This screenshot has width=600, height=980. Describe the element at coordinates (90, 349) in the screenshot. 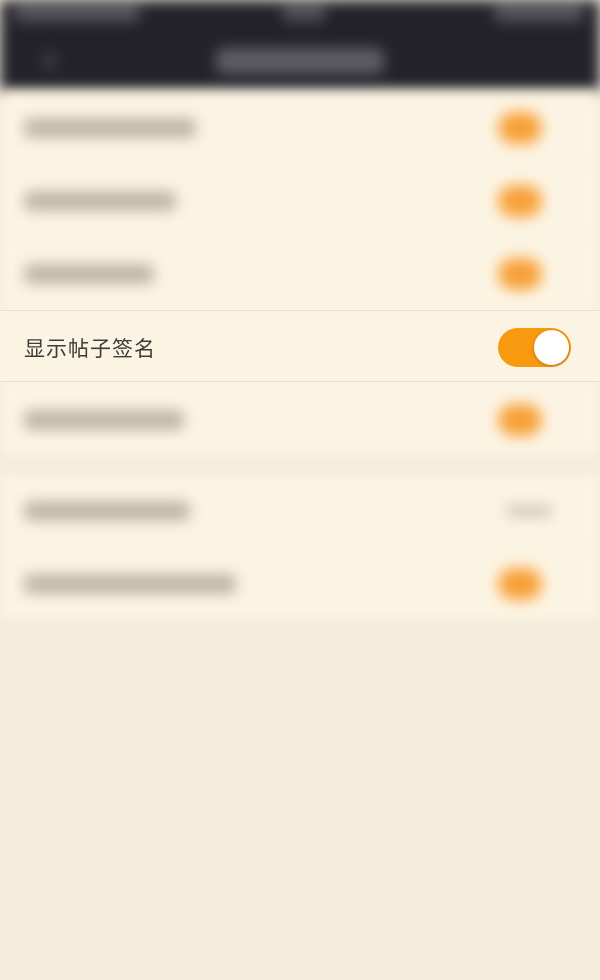

I see `show-signature-label: 显示帖子签名` at that location.